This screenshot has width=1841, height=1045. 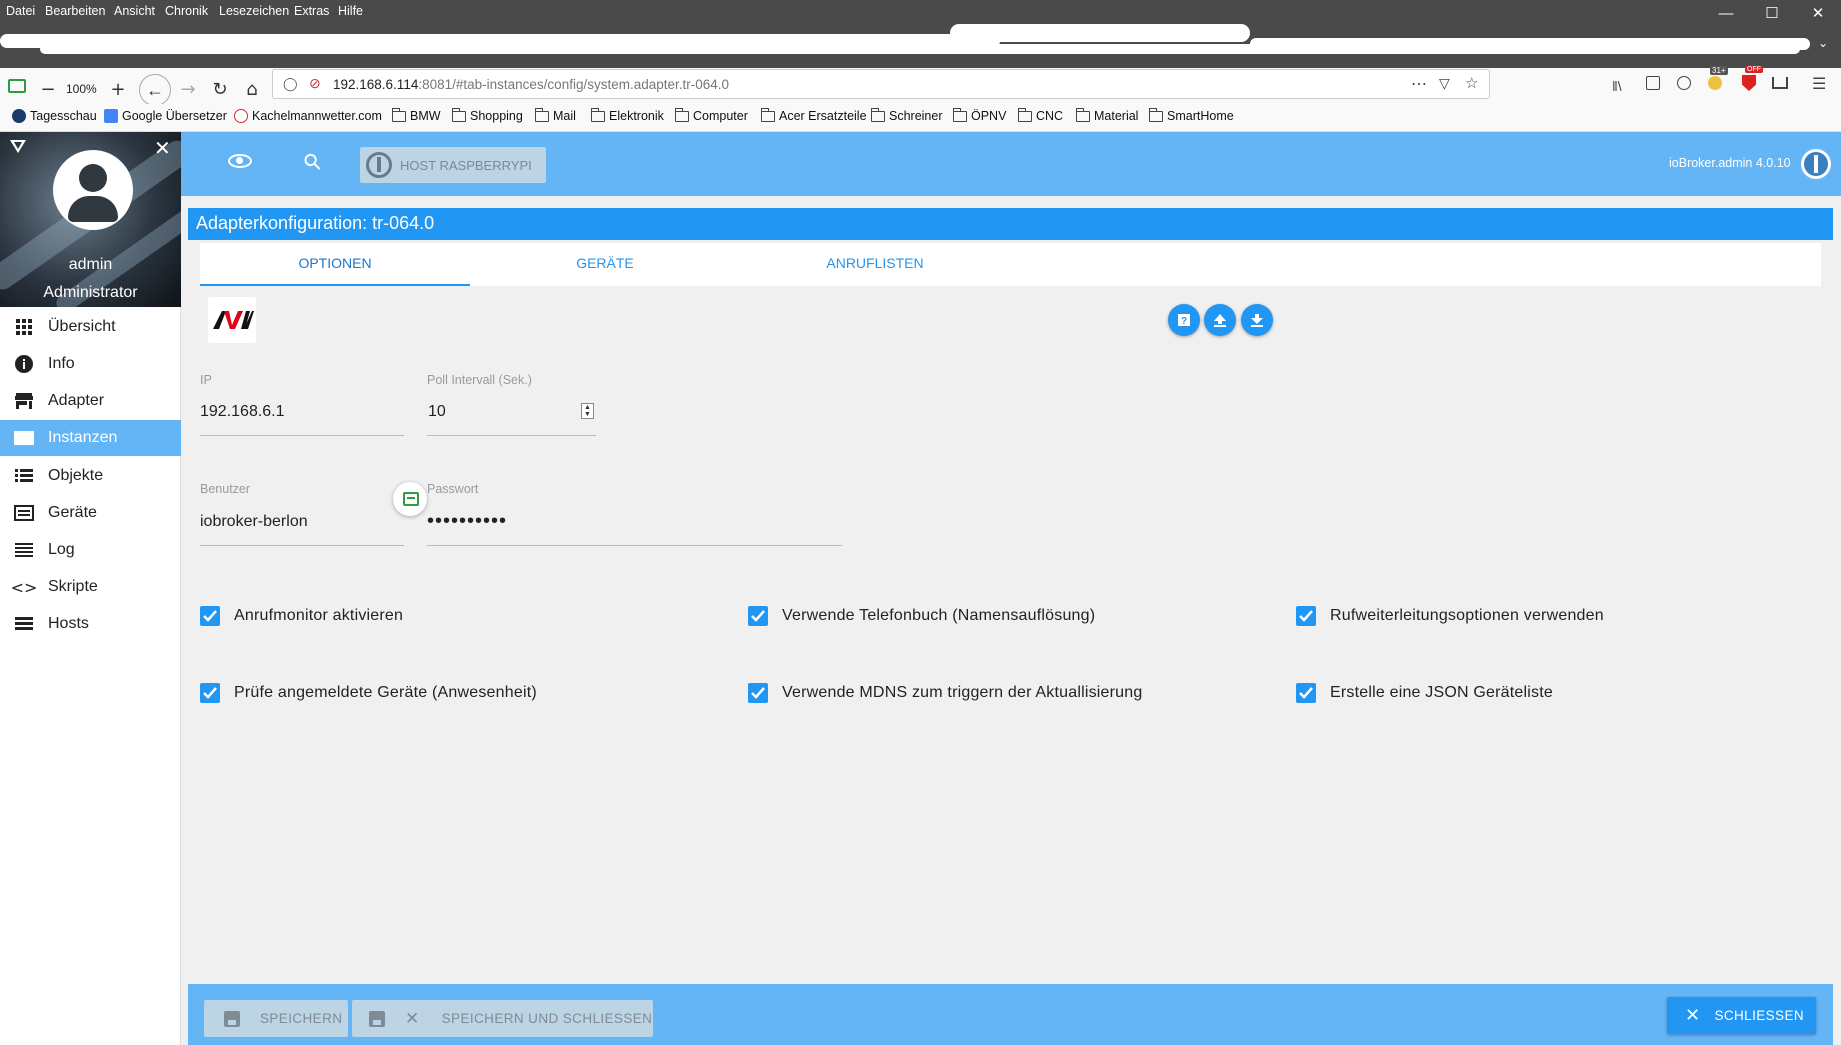 I want to click on poll-interval-input: 10, so click(x=437, y=412).